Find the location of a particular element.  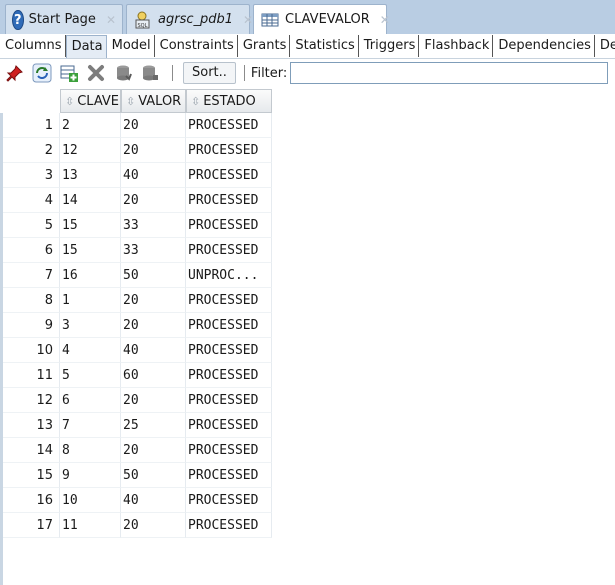

tab-details: Details is located at coordinates (605, 46).